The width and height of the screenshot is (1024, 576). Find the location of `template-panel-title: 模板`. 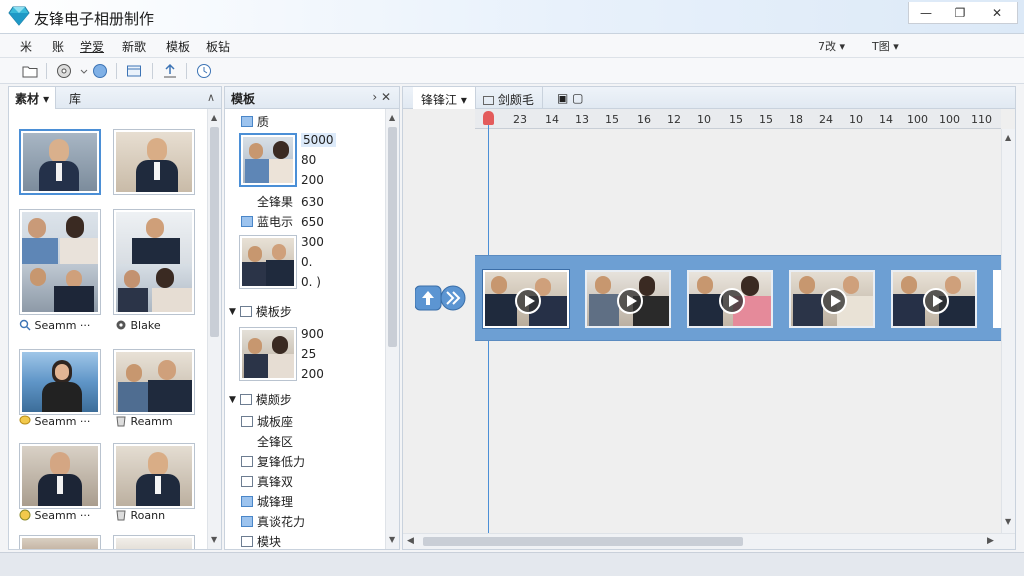

template-panel-title: 模板 is located at coordinates (243, 99).